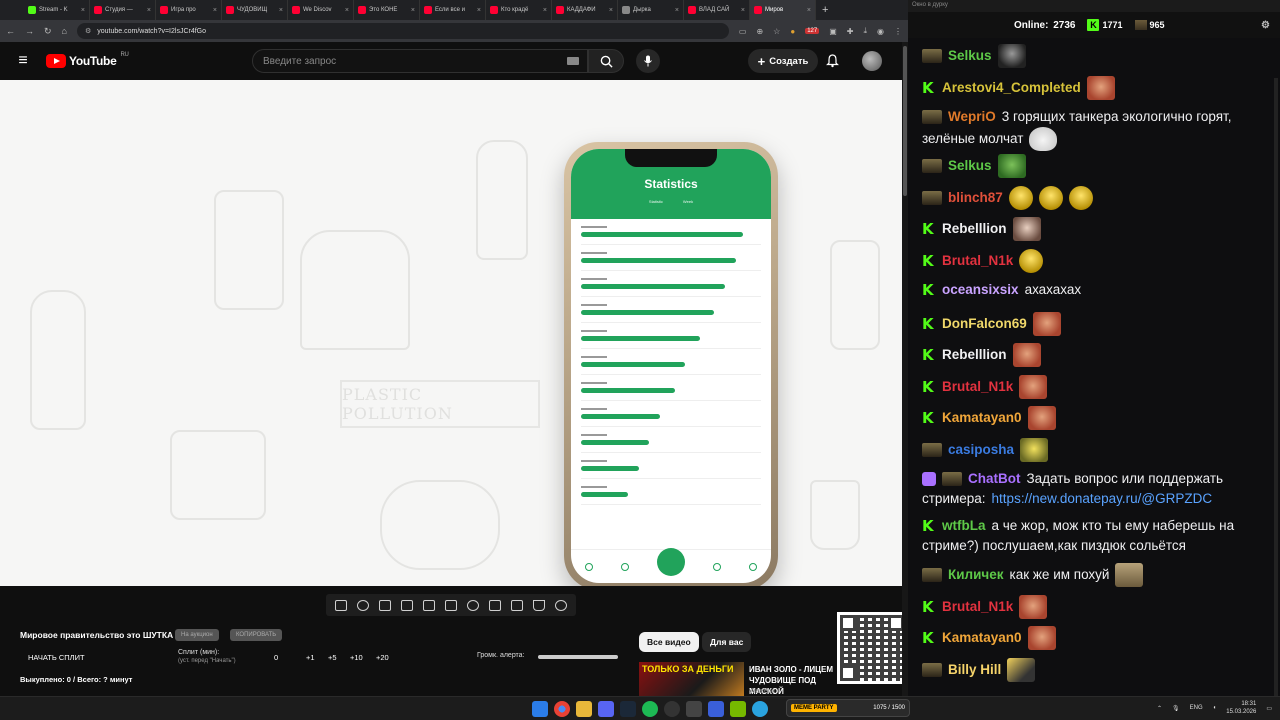  Describe the element at coordinates (1215, 708) in the screenshot. I see `volume-icon: ◖` at that location.